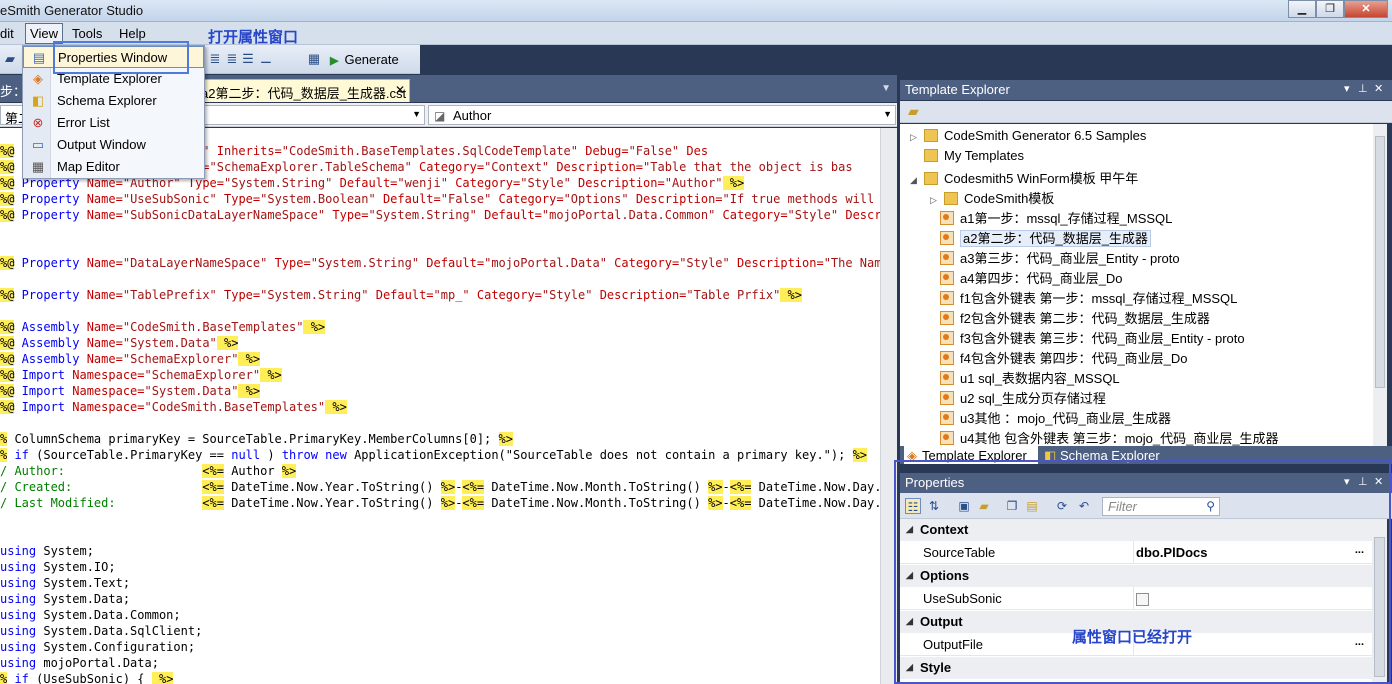  Describe the element at coordinates (913, 506) in the screenshot. I see `categorized-icon: ☷` at that location.